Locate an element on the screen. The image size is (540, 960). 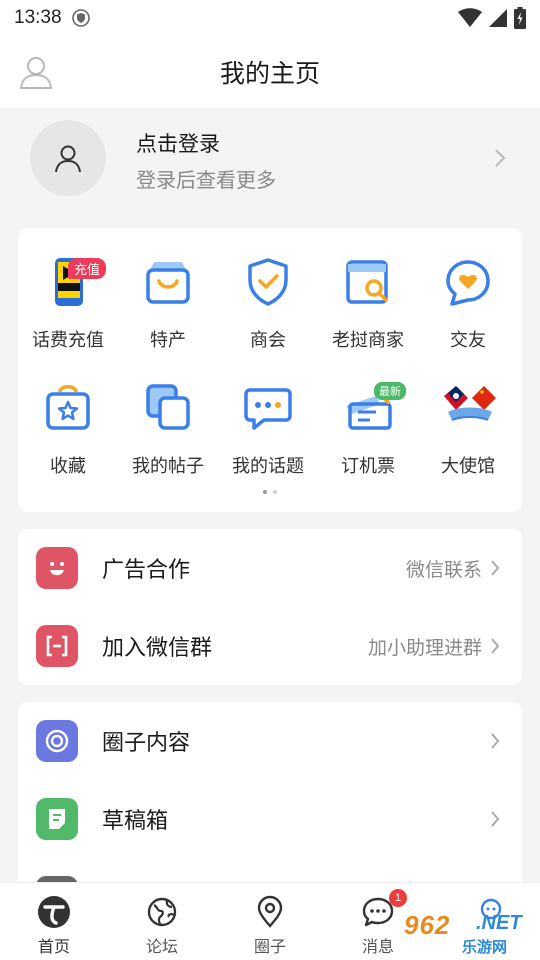
grid-item-flight-tickets: 最新 订机票 is located at coordinates (368, 437).